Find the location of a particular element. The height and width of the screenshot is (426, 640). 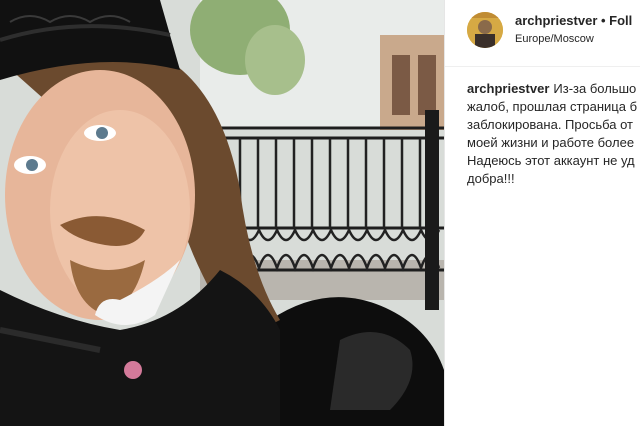

header-username-row: archpriestver • Foll is located at coordinates (573, 20).